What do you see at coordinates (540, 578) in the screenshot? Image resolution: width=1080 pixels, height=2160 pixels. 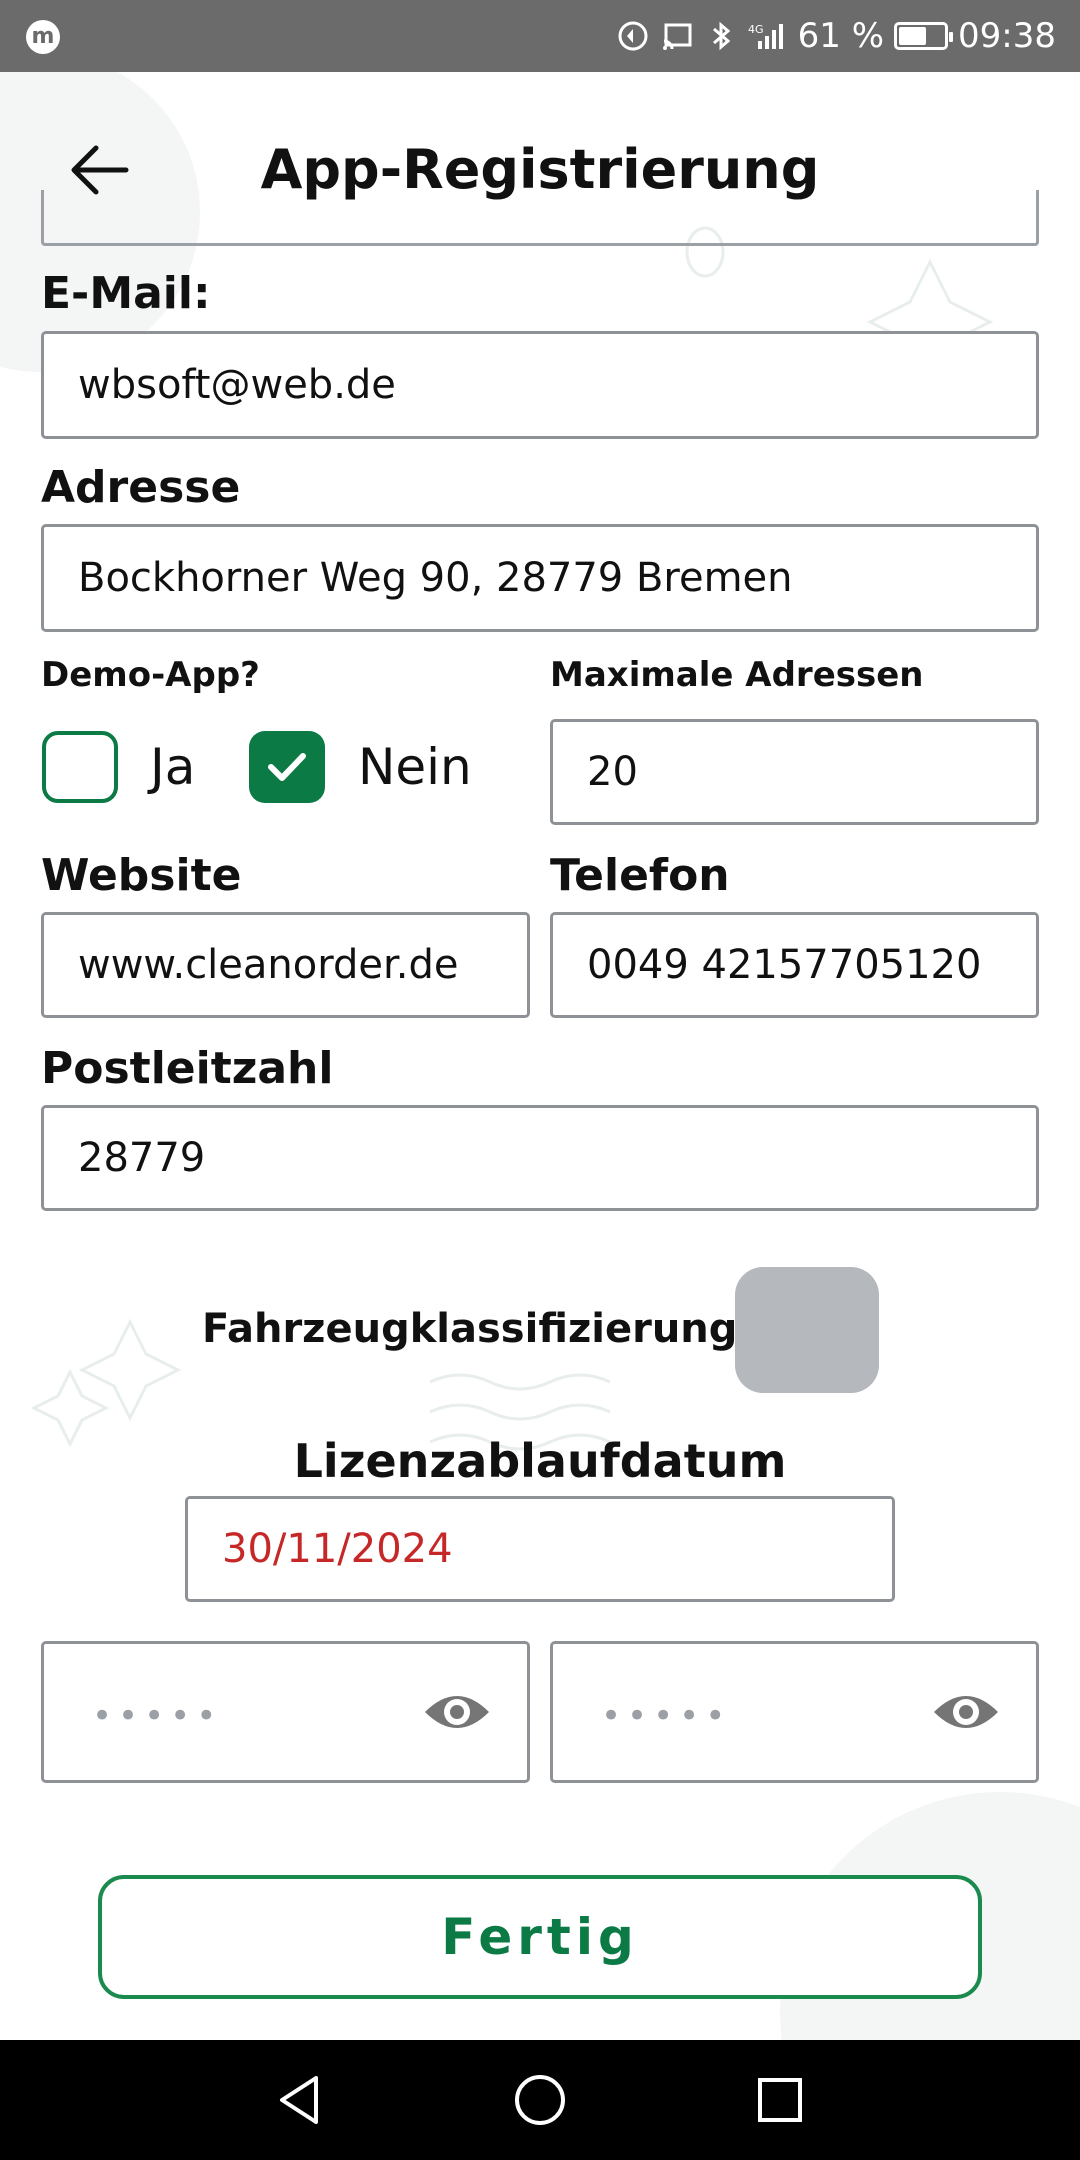 I see `address-field: Bockhorner Weg 90, 28779 Bremen` at bounding box center [540, 578].